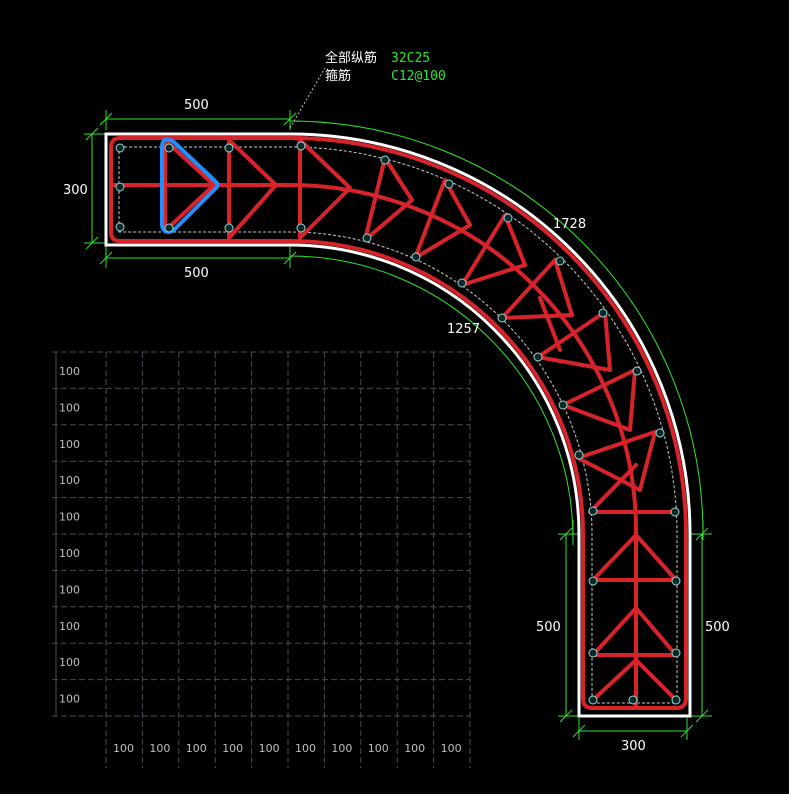  Describe the element at coordinates (338, 76) in the screenshot. I see `stirrup-label: 箍筋` at that location.